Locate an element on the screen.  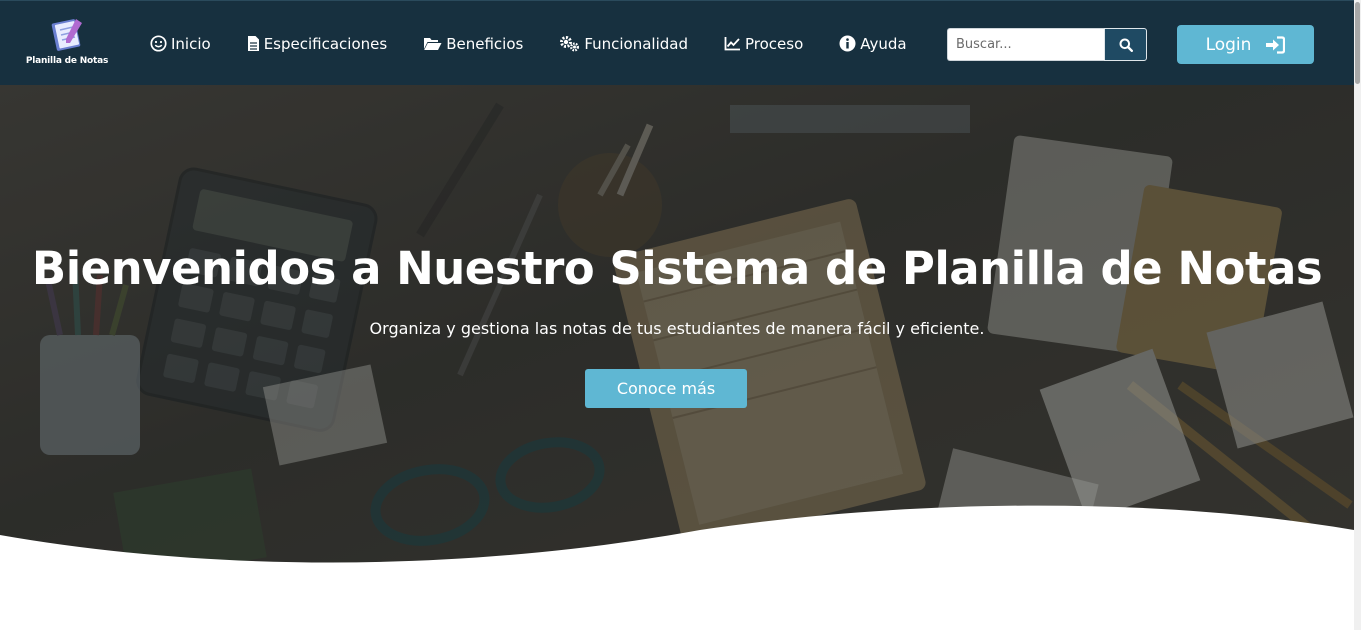
nav-label-funcionalidad: Funcionalidad is located at coordinates (636, 43).